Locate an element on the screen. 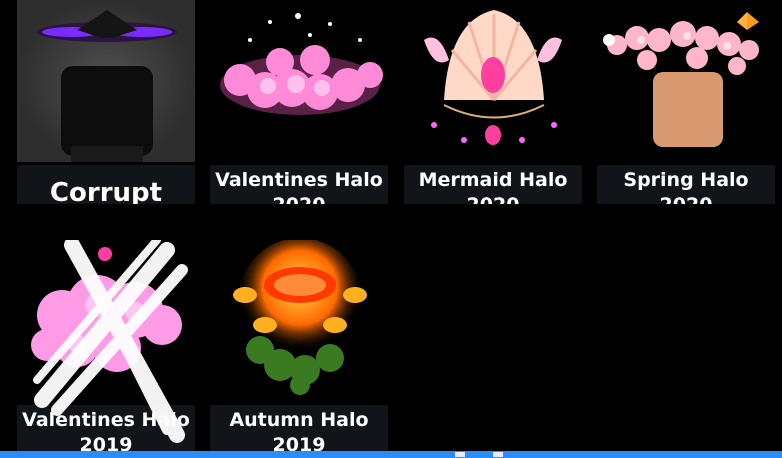  bottom-bar is located at coordinates (391, 454).